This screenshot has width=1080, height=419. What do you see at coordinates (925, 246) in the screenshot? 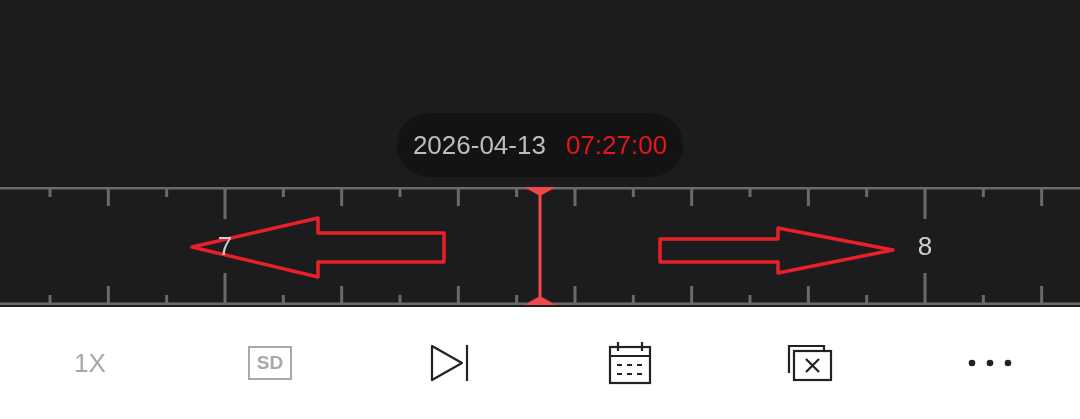
I see `hour-label: 8` at bounding box center [925, 246].